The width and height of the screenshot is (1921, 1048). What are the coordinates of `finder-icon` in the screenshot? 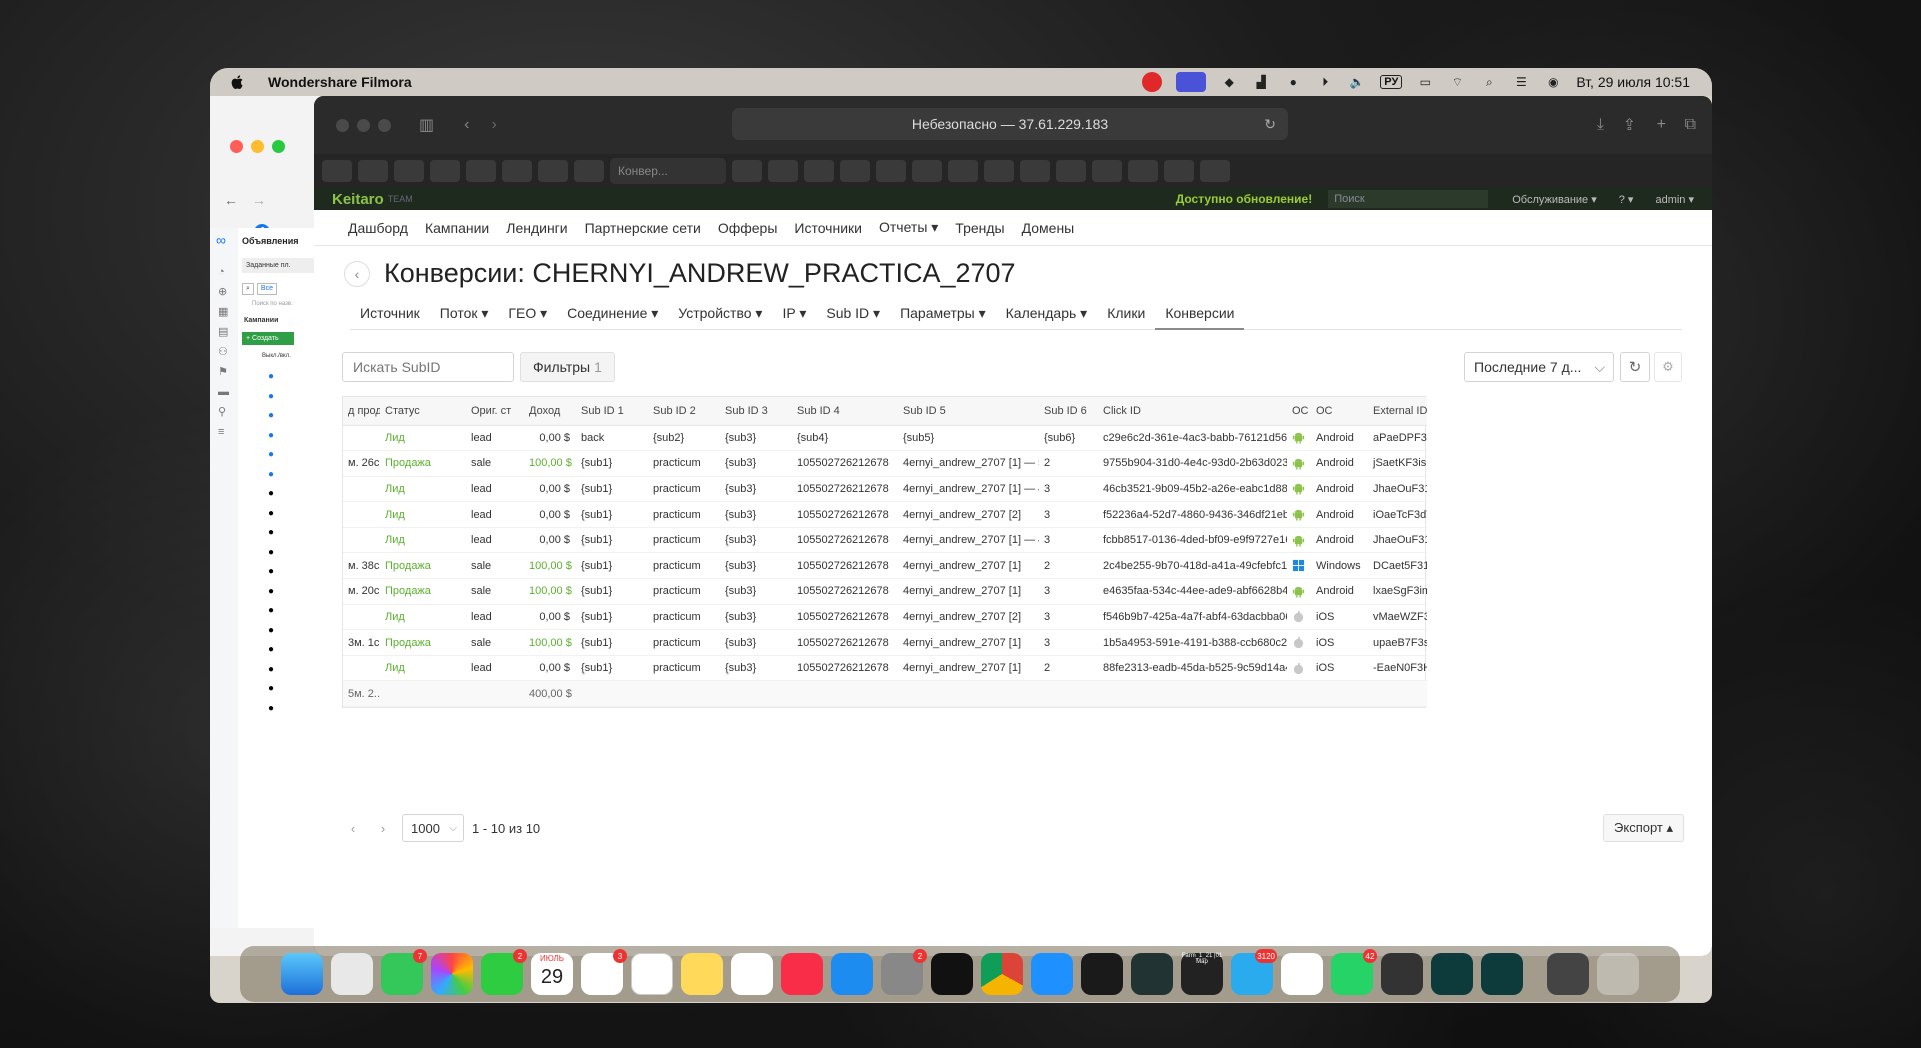 It's located at (302, 974).